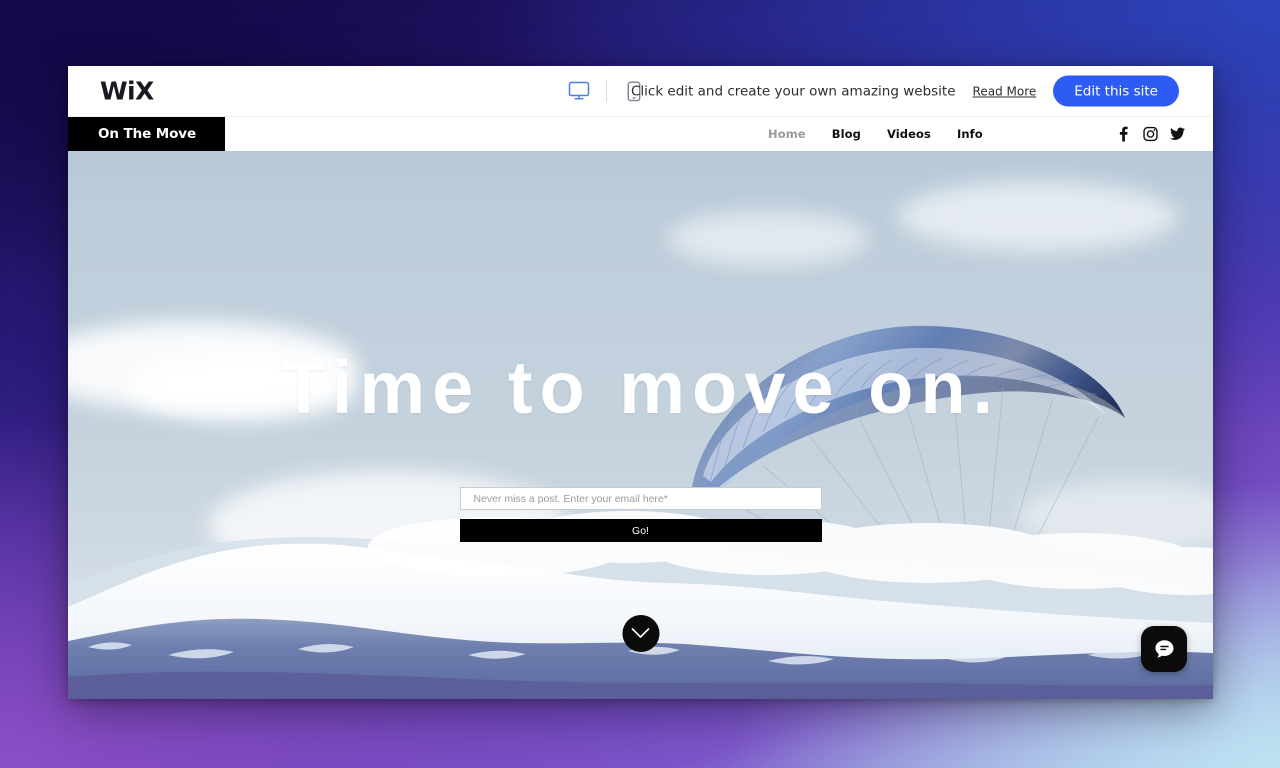 The width and height of the screenshot is (1280, 768). I want to click on social-icons-group, so click(1150, 134).